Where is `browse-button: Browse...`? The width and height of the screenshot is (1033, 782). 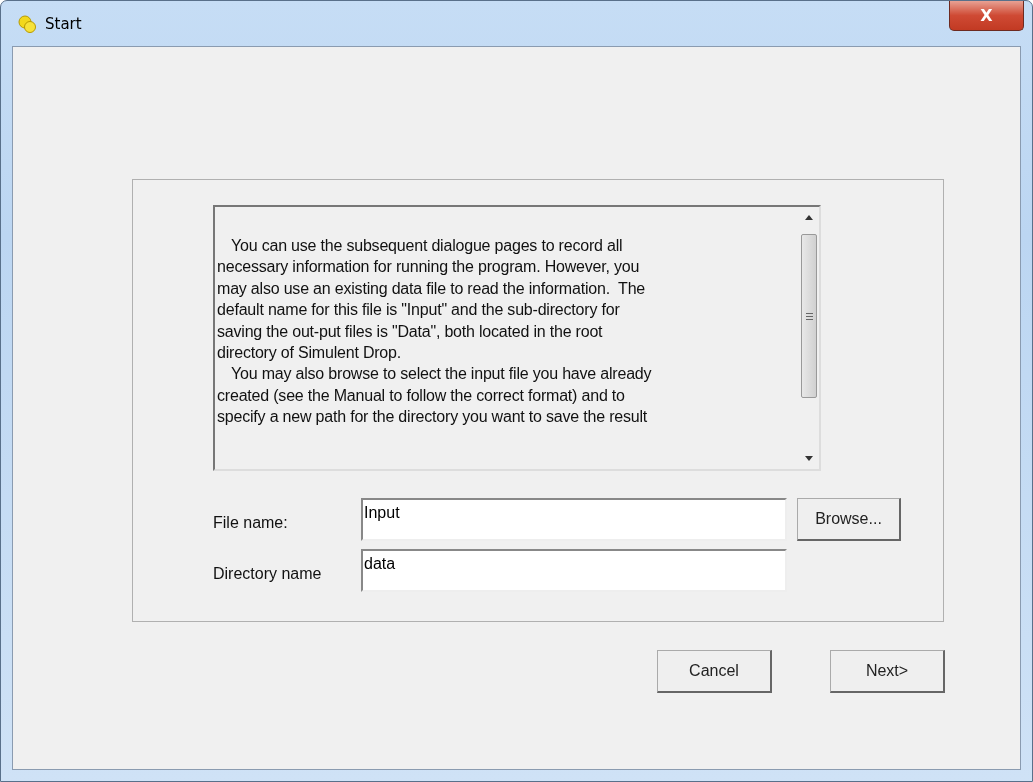
browse-button: Browse... is located at coordinates (849, 519).